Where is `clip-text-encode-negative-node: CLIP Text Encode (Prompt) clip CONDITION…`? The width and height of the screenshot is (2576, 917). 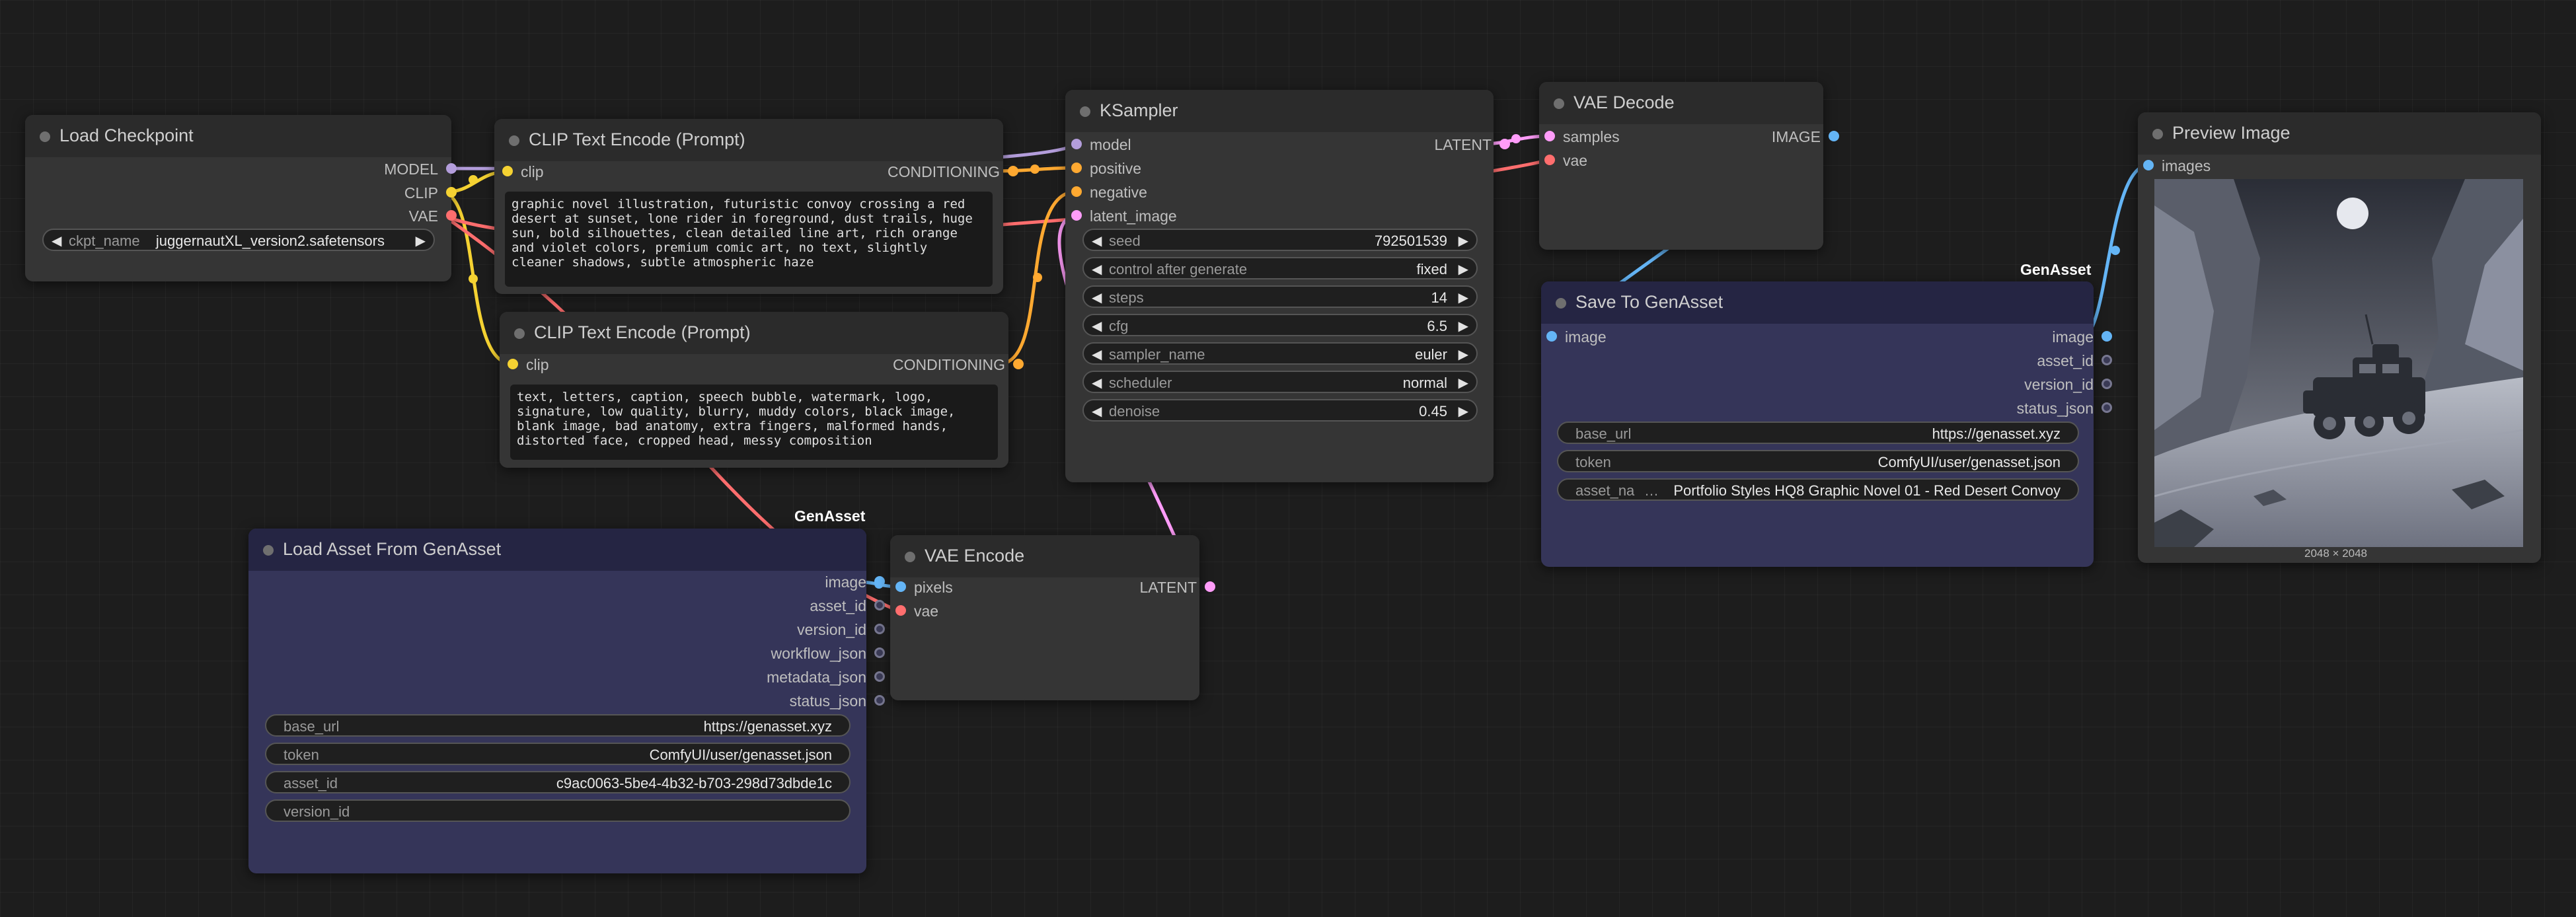 clip-text-encode-negative-node: CLIP Text Encode (Prompt) clip CONDITION… is located at coordinates (762, 390).